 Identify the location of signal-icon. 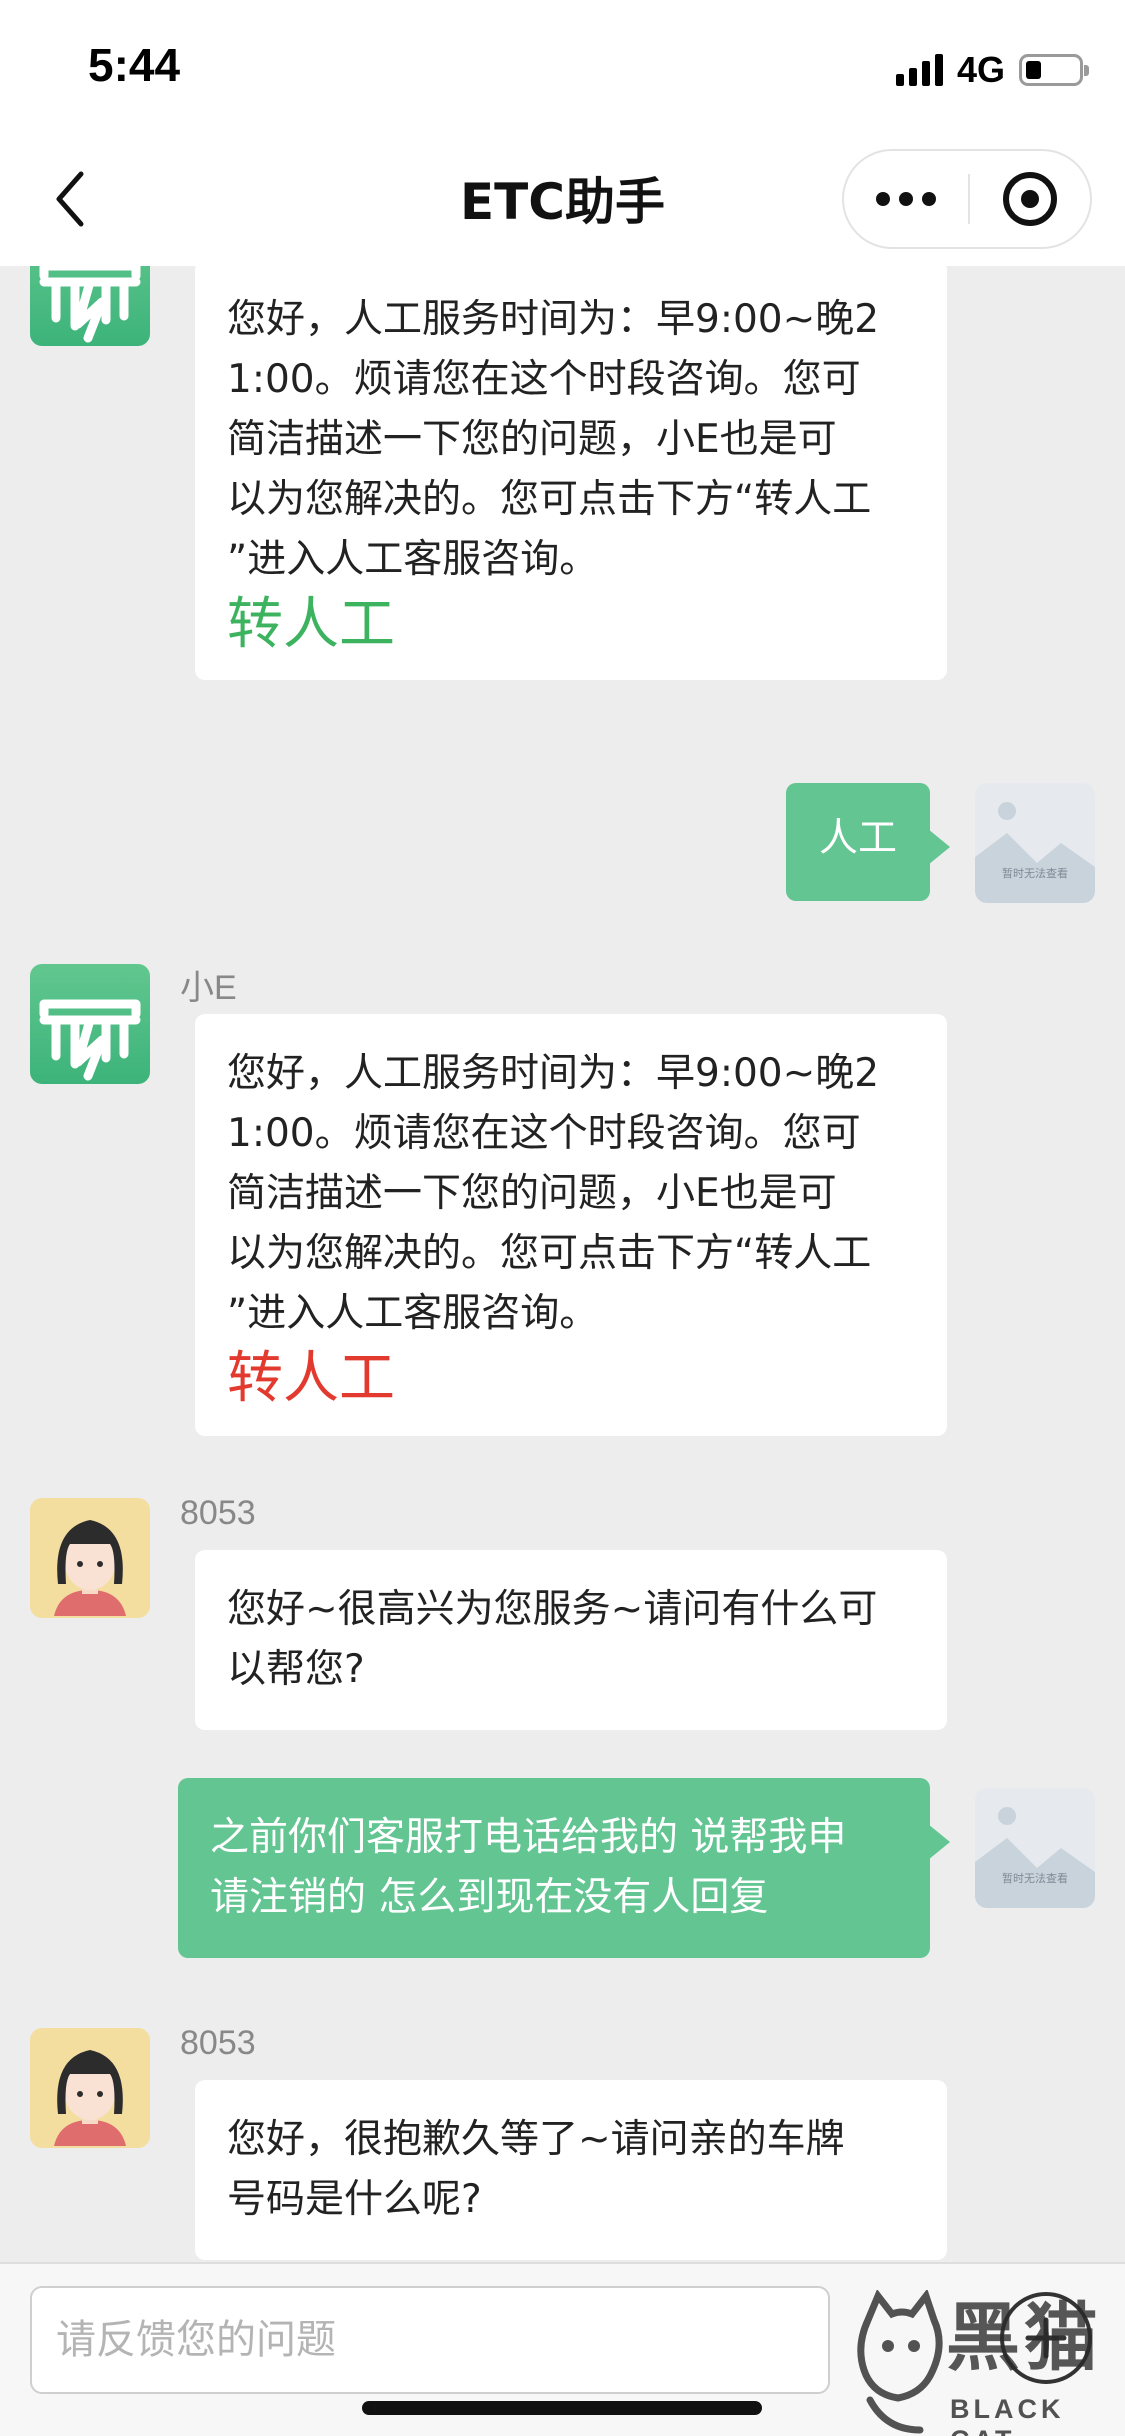
(919, 70).